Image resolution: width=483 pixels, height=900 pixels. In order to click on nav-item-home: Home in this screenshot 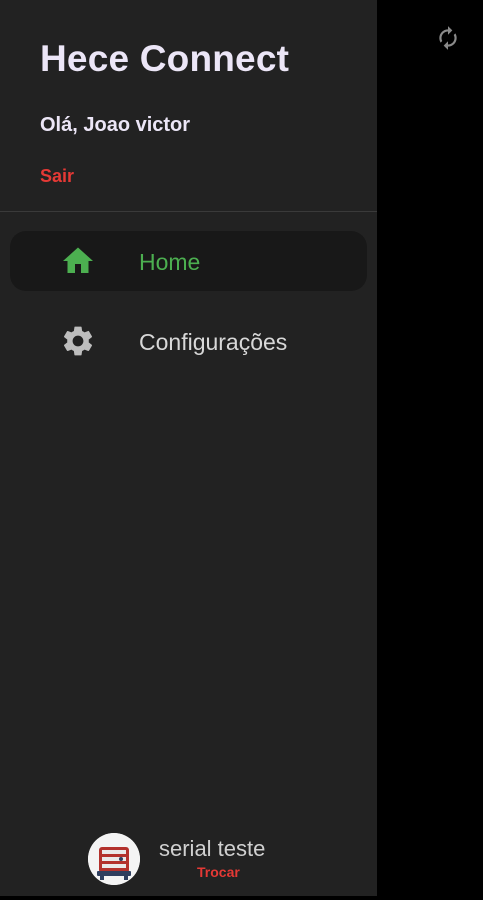, I will do `click(188, 261)`.